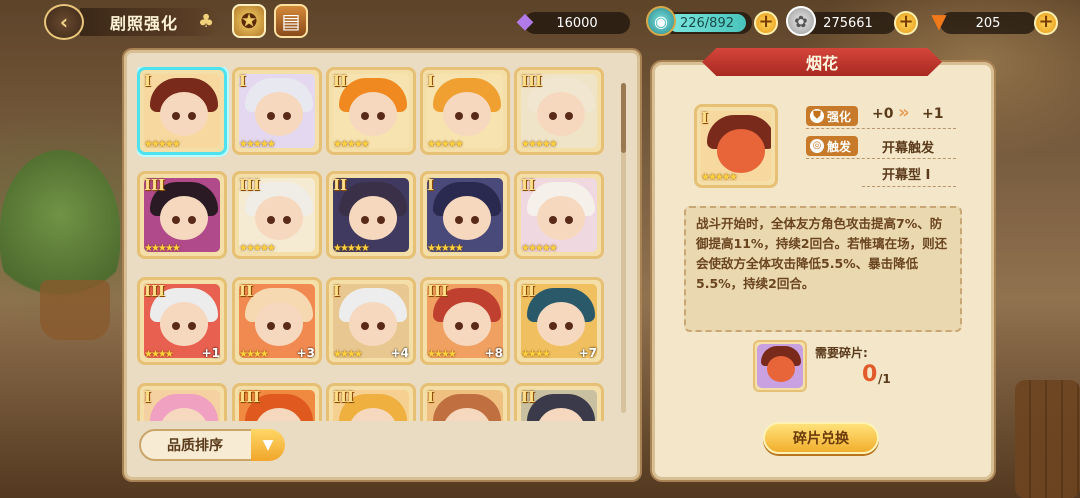  Describe the element at coordinates (64, 22) in the screenshot. I see `back-arrow-icon: ‹` at that location.